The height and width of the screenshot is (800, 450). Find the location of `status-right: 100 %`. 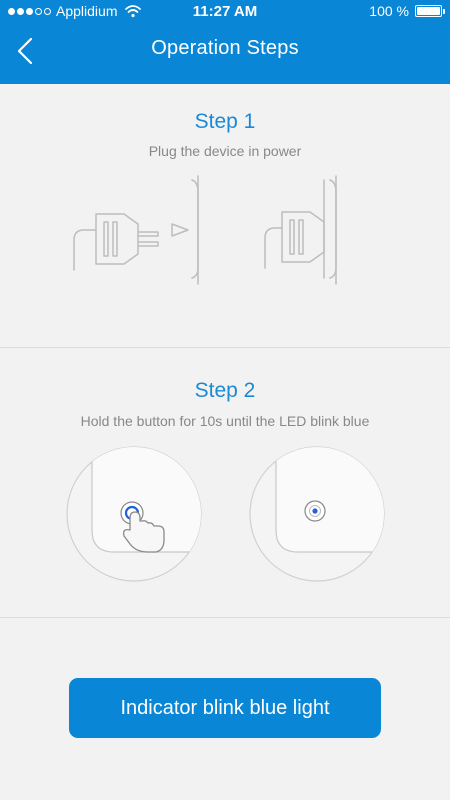

status-right: 100 % is located at coordinates (407, 11).